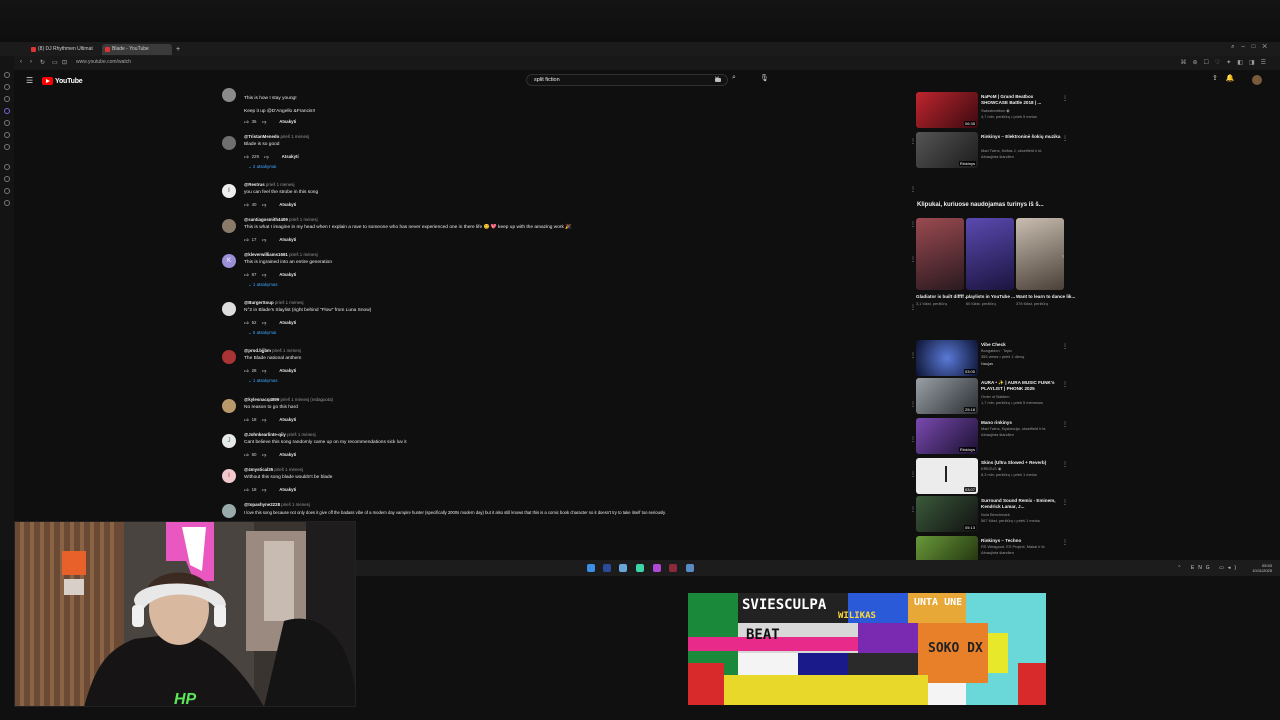  Describe the element at coordinates (29, 80) in the screenshot. I see `hamburger-menu-icon: ☰` at that location.